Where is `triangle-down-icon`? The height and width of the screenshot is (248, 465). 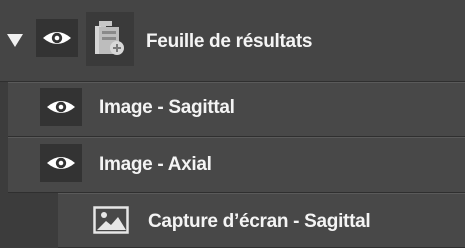 triangle-down-icon is located at coordinates (15, 40).